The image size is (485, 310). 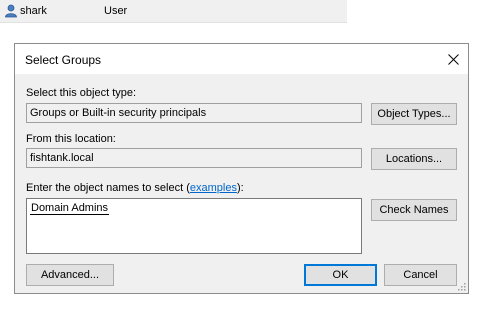 What do you see at coordinates (213, 188) in the screenshot?
I see `examples-link: examples` at bounding box center [213, 188].